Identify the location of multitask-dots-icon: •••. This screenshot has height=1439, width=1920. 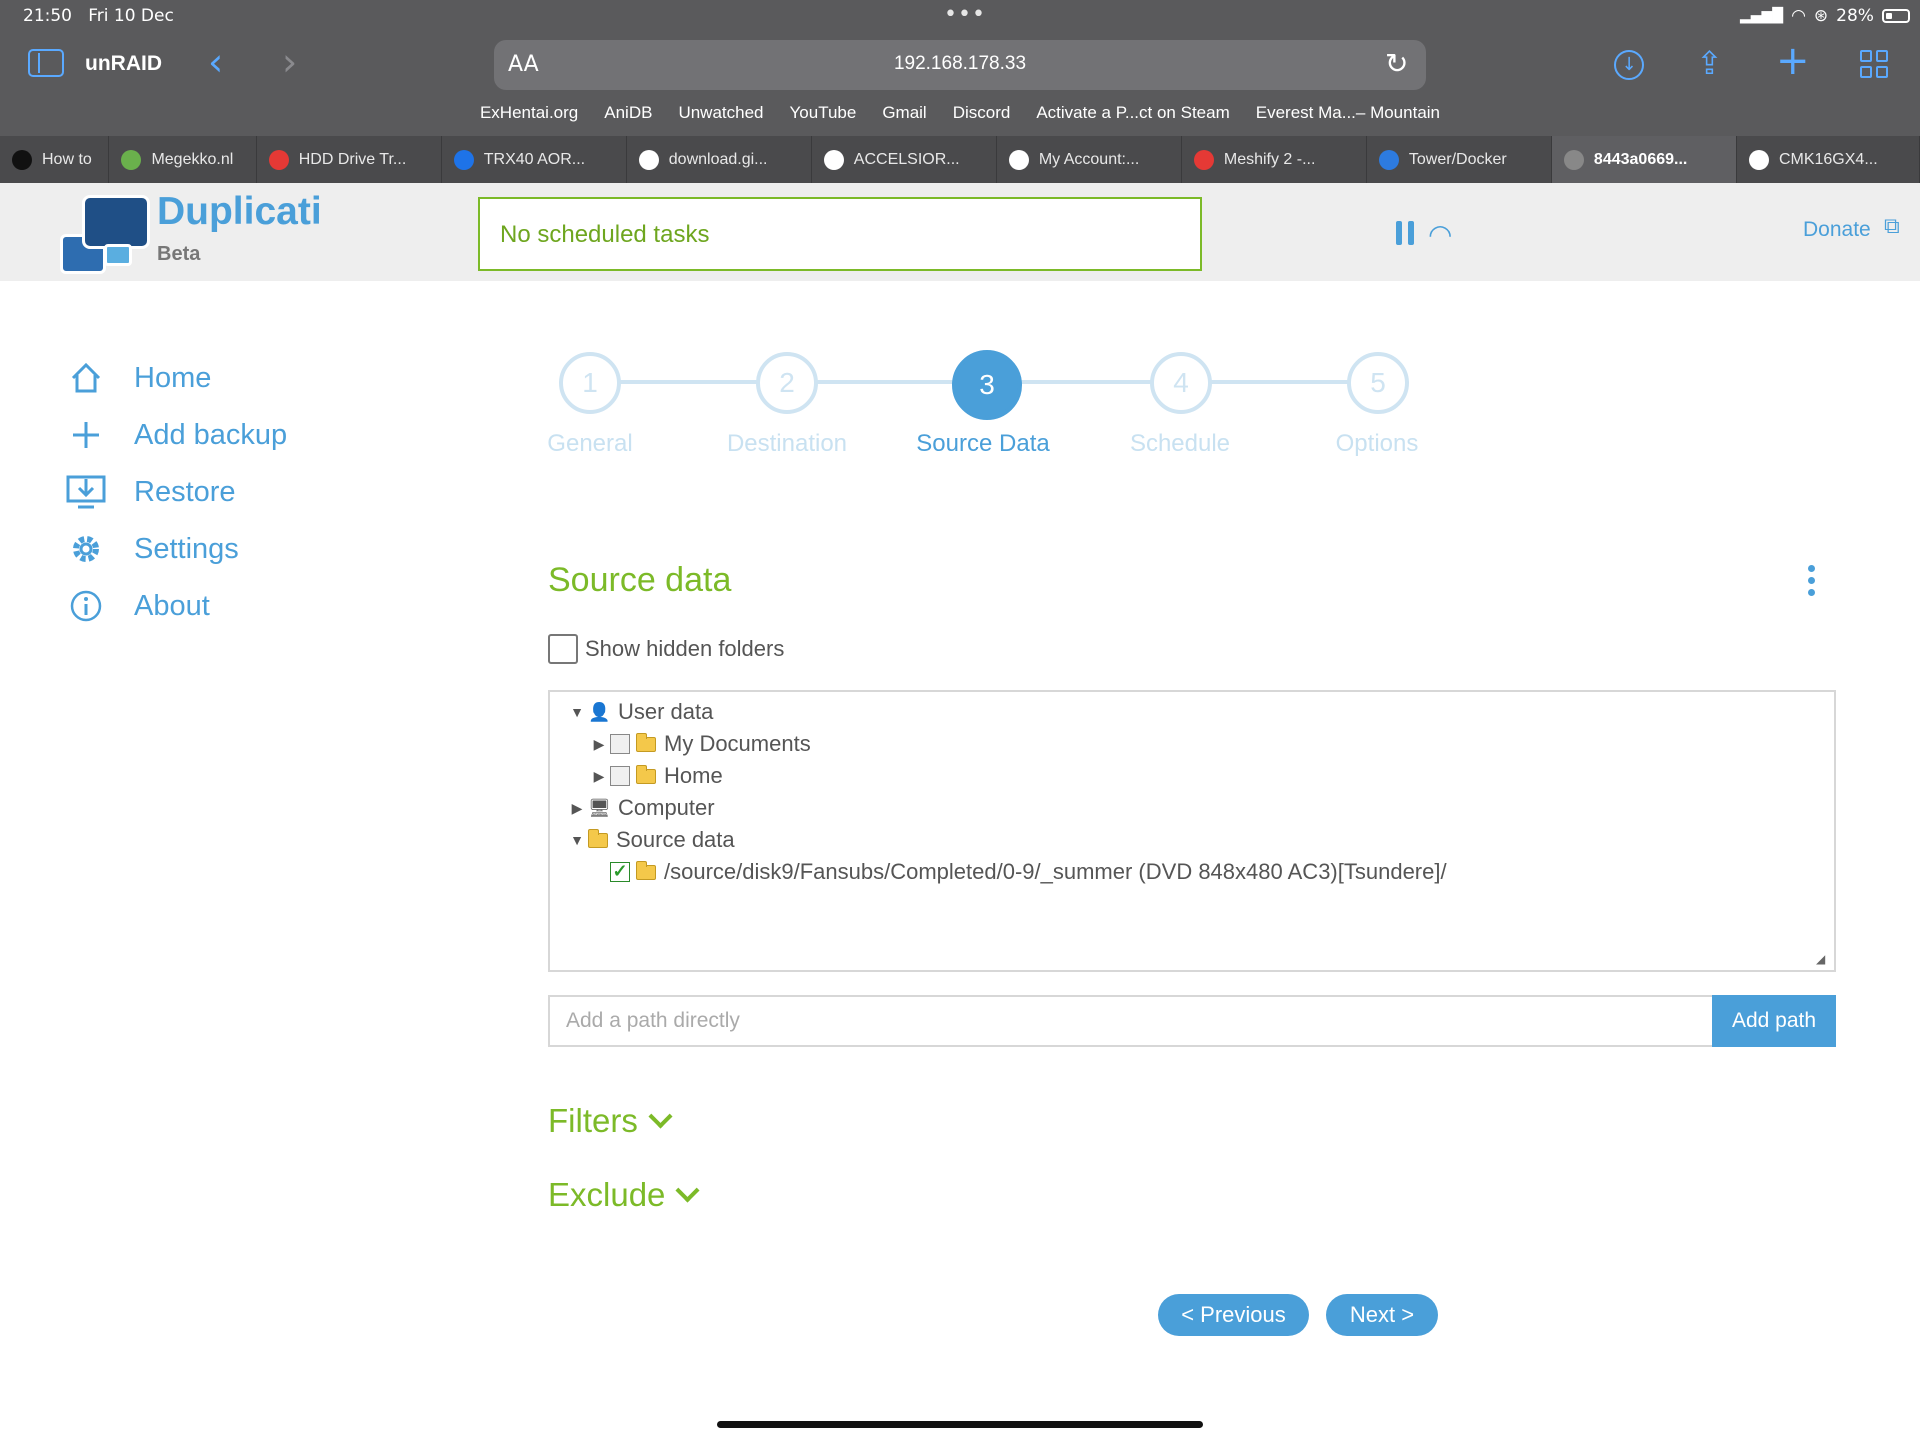
(965, 14).